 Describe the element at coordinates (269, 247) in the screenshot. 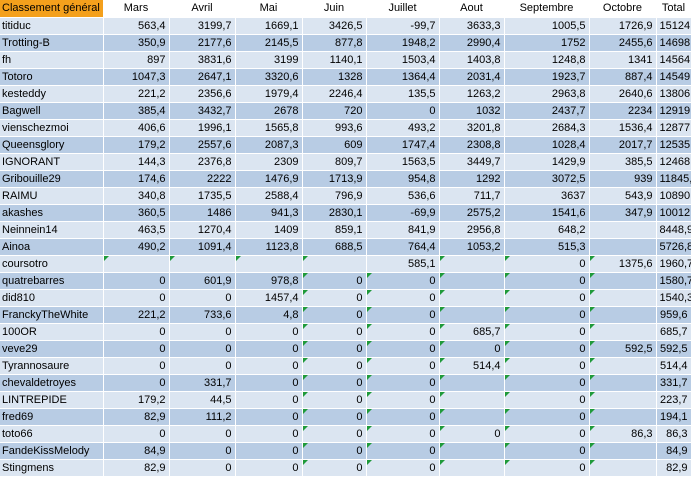

I see `data-cell: 1123,8` at that location.